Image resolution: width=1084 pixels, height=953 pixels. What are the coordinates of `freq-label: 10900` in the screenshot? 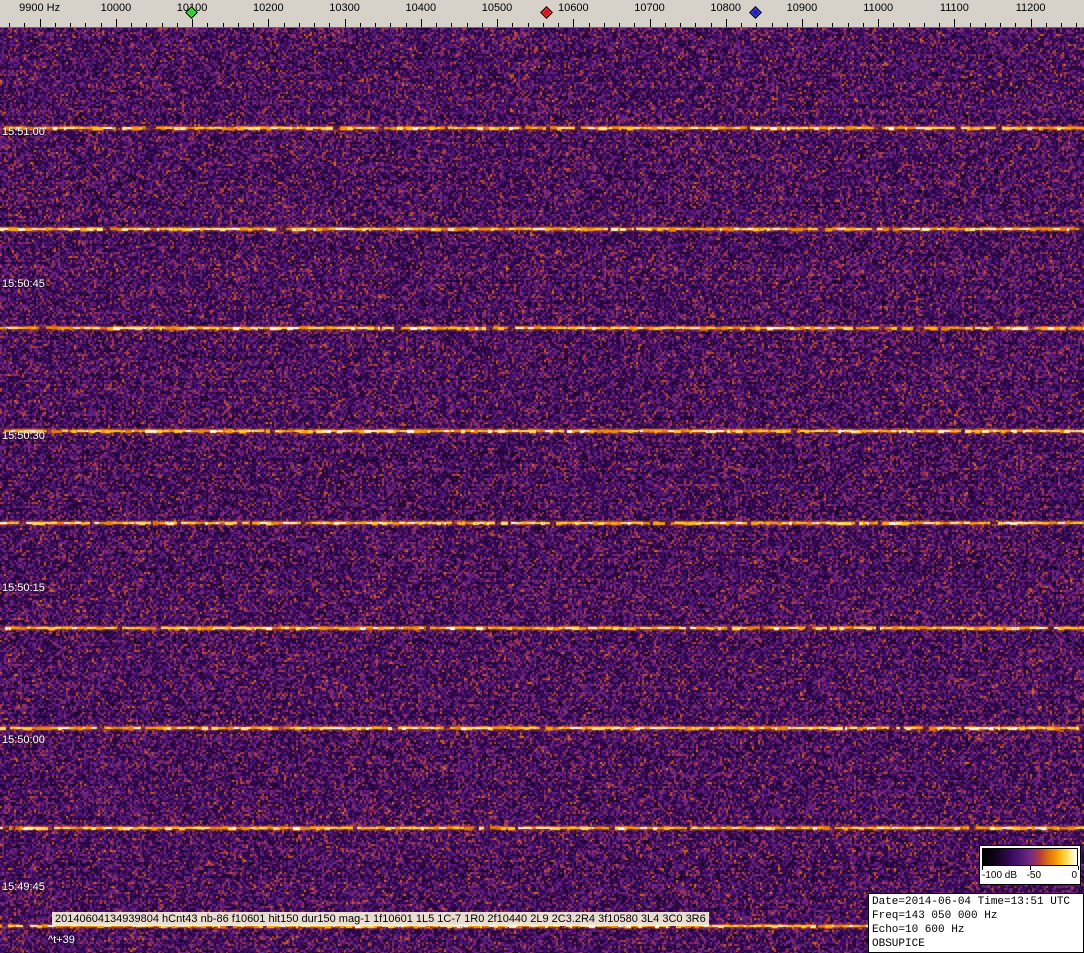 It's located at (802, 8).